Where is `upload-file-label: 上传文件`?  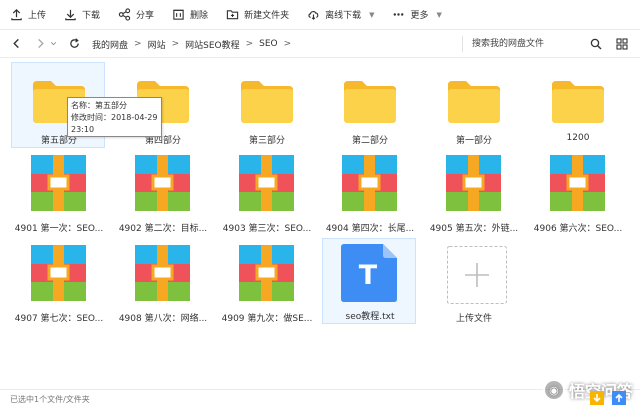
upload-file-label: 上传文件 is located at coordinates (473, 319).